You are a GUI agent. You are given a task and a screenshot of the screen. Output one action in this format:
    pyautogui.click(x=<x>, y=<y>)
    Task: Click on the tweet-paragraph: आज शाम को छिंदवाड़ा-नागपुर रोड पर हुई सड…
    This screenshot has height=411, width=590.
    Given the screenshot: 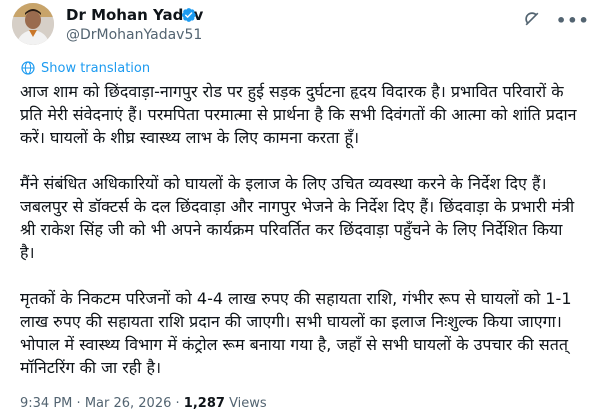 What is the action you would take?
    pyautogui.click(x=298, y=114)
    